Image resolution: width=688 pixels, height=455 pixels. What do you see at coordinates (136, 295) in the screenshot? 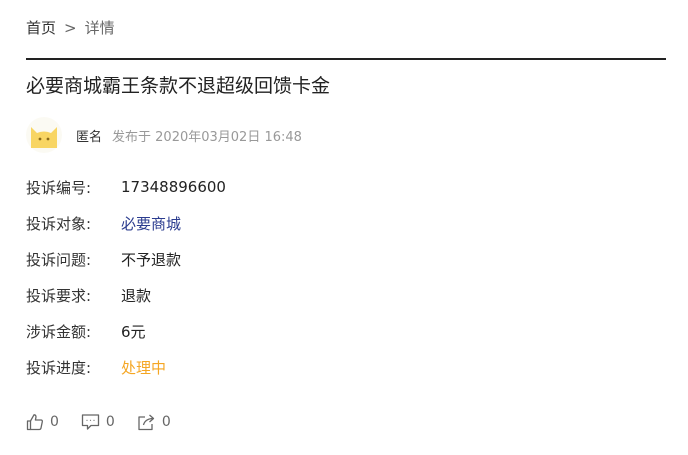
I see `field-value: 退款` at bounding box center [136, 295].